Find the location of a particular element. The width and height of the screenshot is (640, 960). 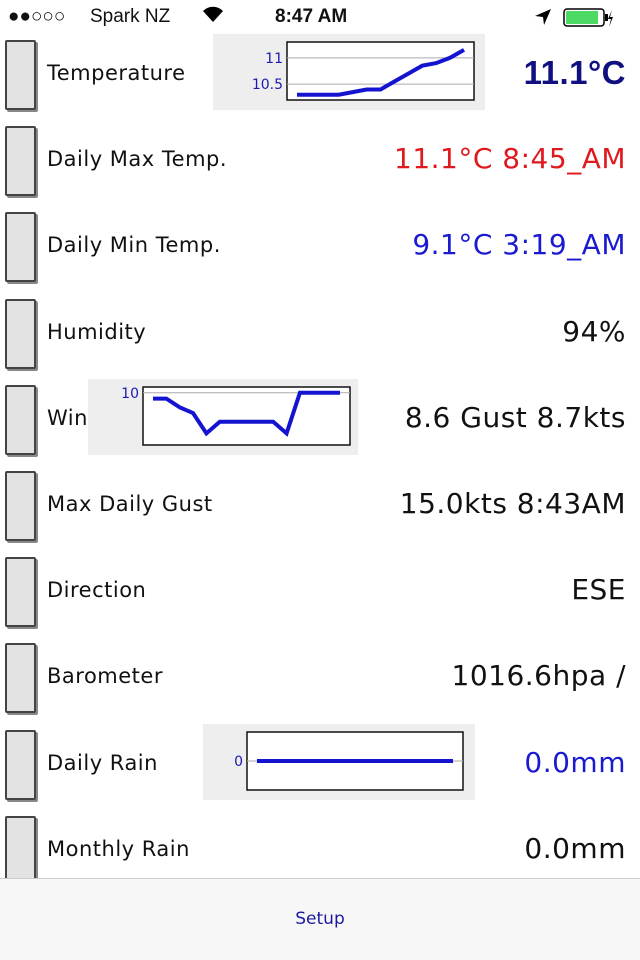

row-label: Daily Min Temp. is located at coordinates (134, 245).